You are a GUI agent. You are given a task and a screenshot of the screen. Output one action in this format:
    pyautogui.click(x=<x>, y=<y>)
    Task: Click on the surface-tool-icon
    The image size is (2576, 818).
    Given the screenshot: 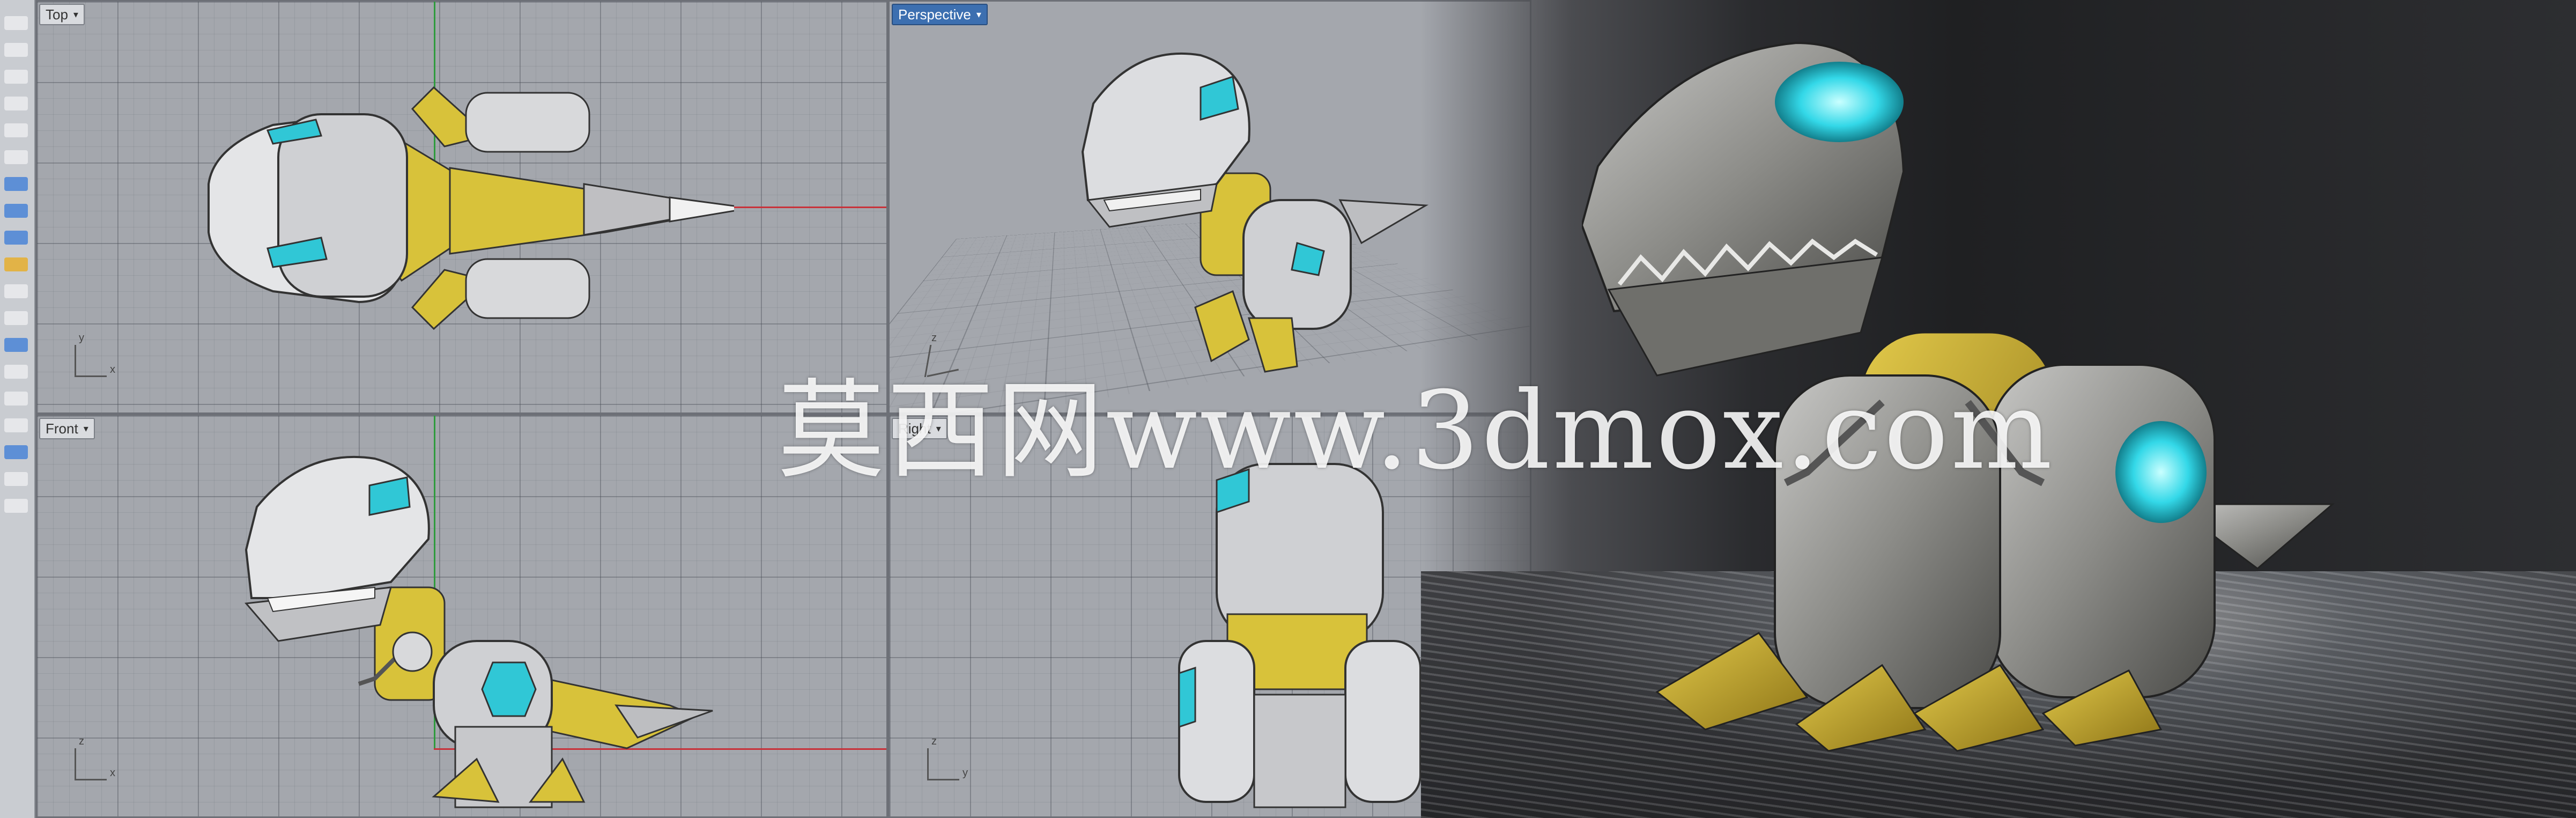 What is the action you would take?
    pyautogui.click(x=16, y=238)
    